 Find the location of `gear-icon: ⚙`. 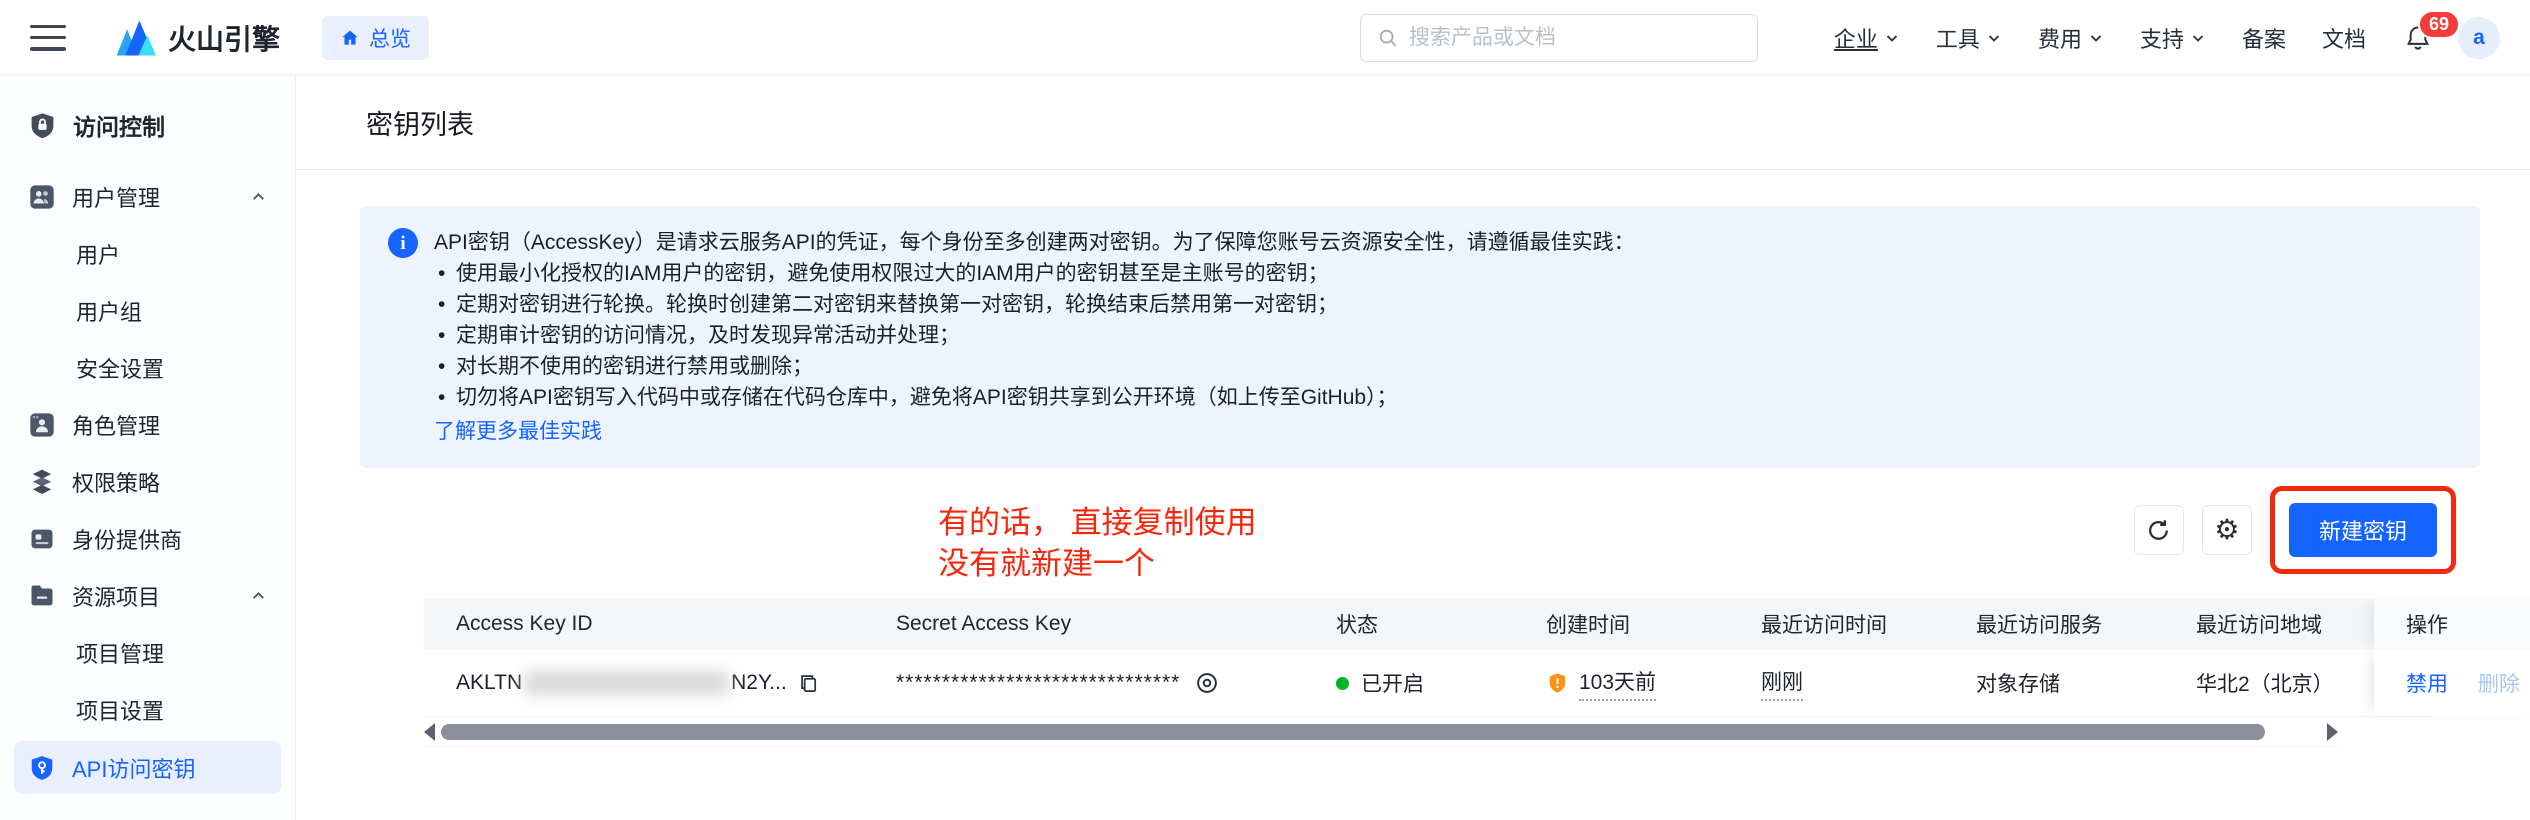

gear-icon: ⚙ is located at coordinates (2227, 529).